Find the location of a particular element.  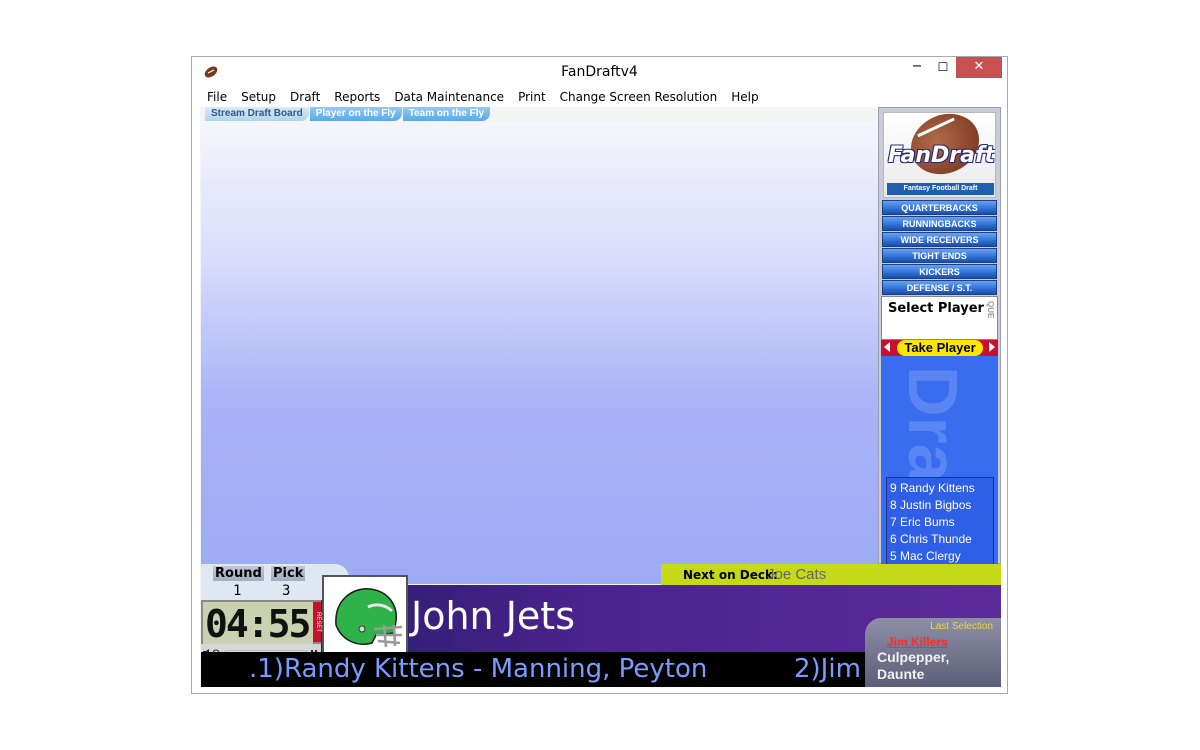

tab-team-on-the-fly: Team on the Fly is located at coordinates (446, 114).